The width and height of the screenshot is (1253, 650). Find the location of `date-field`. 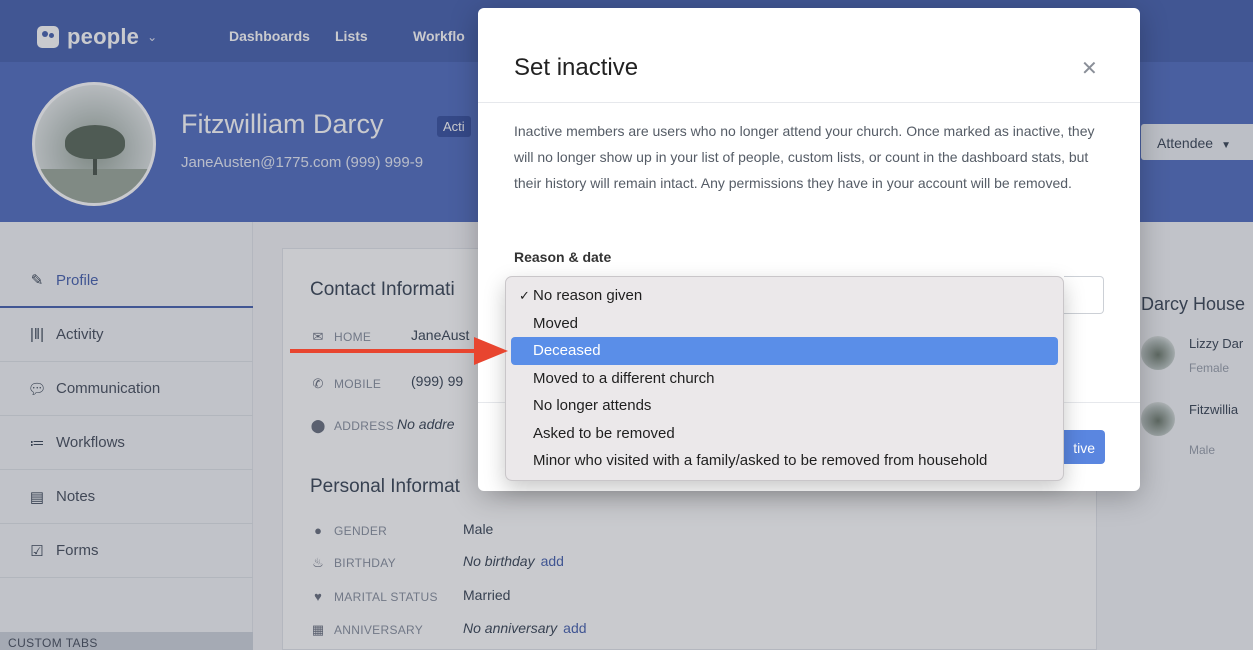

date-field is located at coordinates (1084, 295).